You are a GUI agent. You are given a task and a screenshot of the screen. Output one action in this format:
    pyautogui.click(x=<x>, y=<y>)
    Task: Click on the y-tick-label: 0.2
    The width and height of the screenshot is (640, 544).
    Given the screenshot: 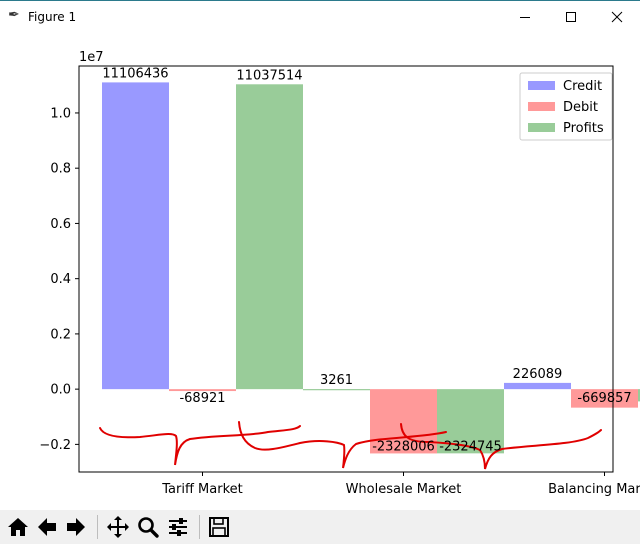 What is the action you would take?
    pyautogui.click(x=60, y=334)
    